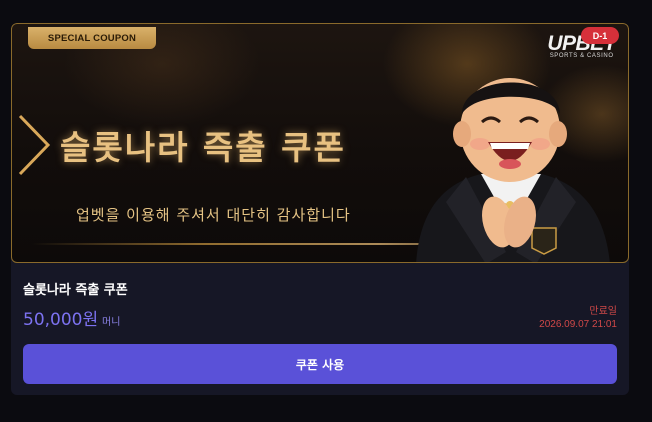  Describe the element at coordinates (111, 322) in the screenshot. I see `coupon-amount-unit: 머니` at that location.